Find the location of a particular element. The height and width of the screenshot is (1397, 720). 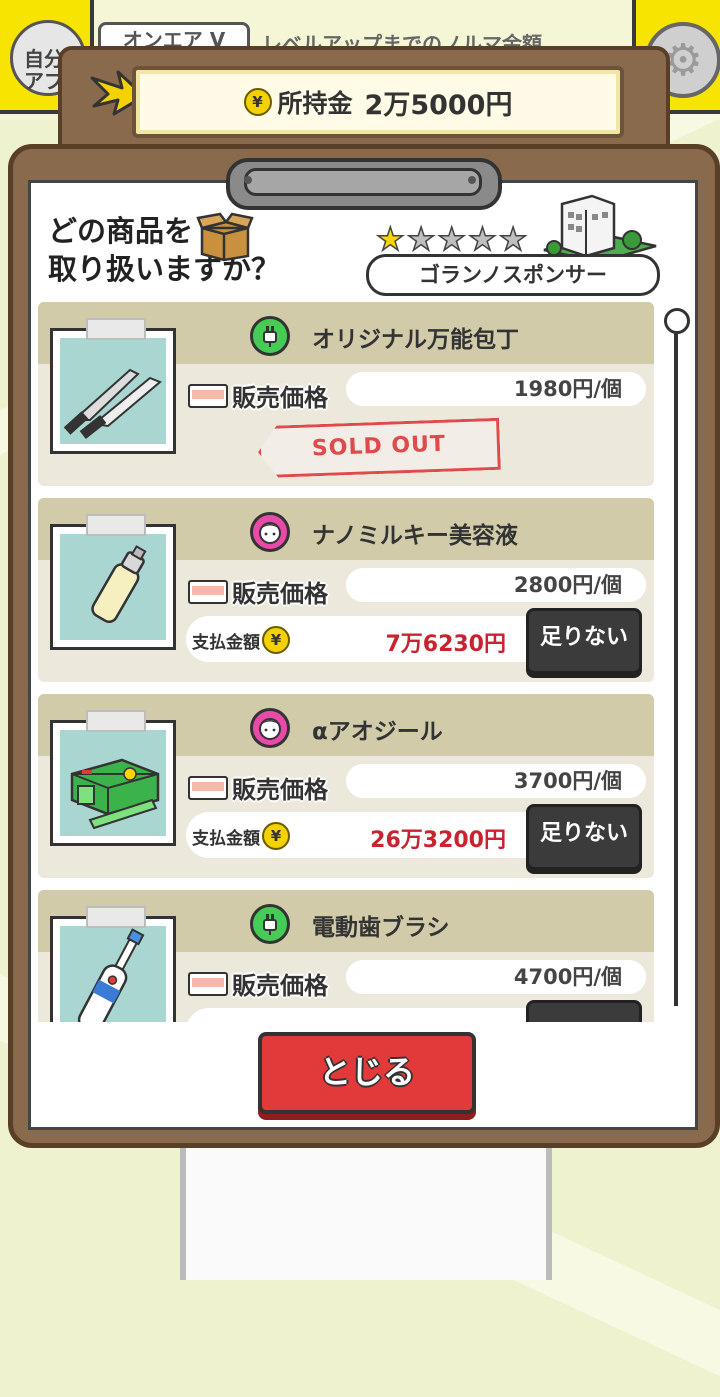

sponsor-label: ゴランノスポンサー is located at coordinates (513, 275).